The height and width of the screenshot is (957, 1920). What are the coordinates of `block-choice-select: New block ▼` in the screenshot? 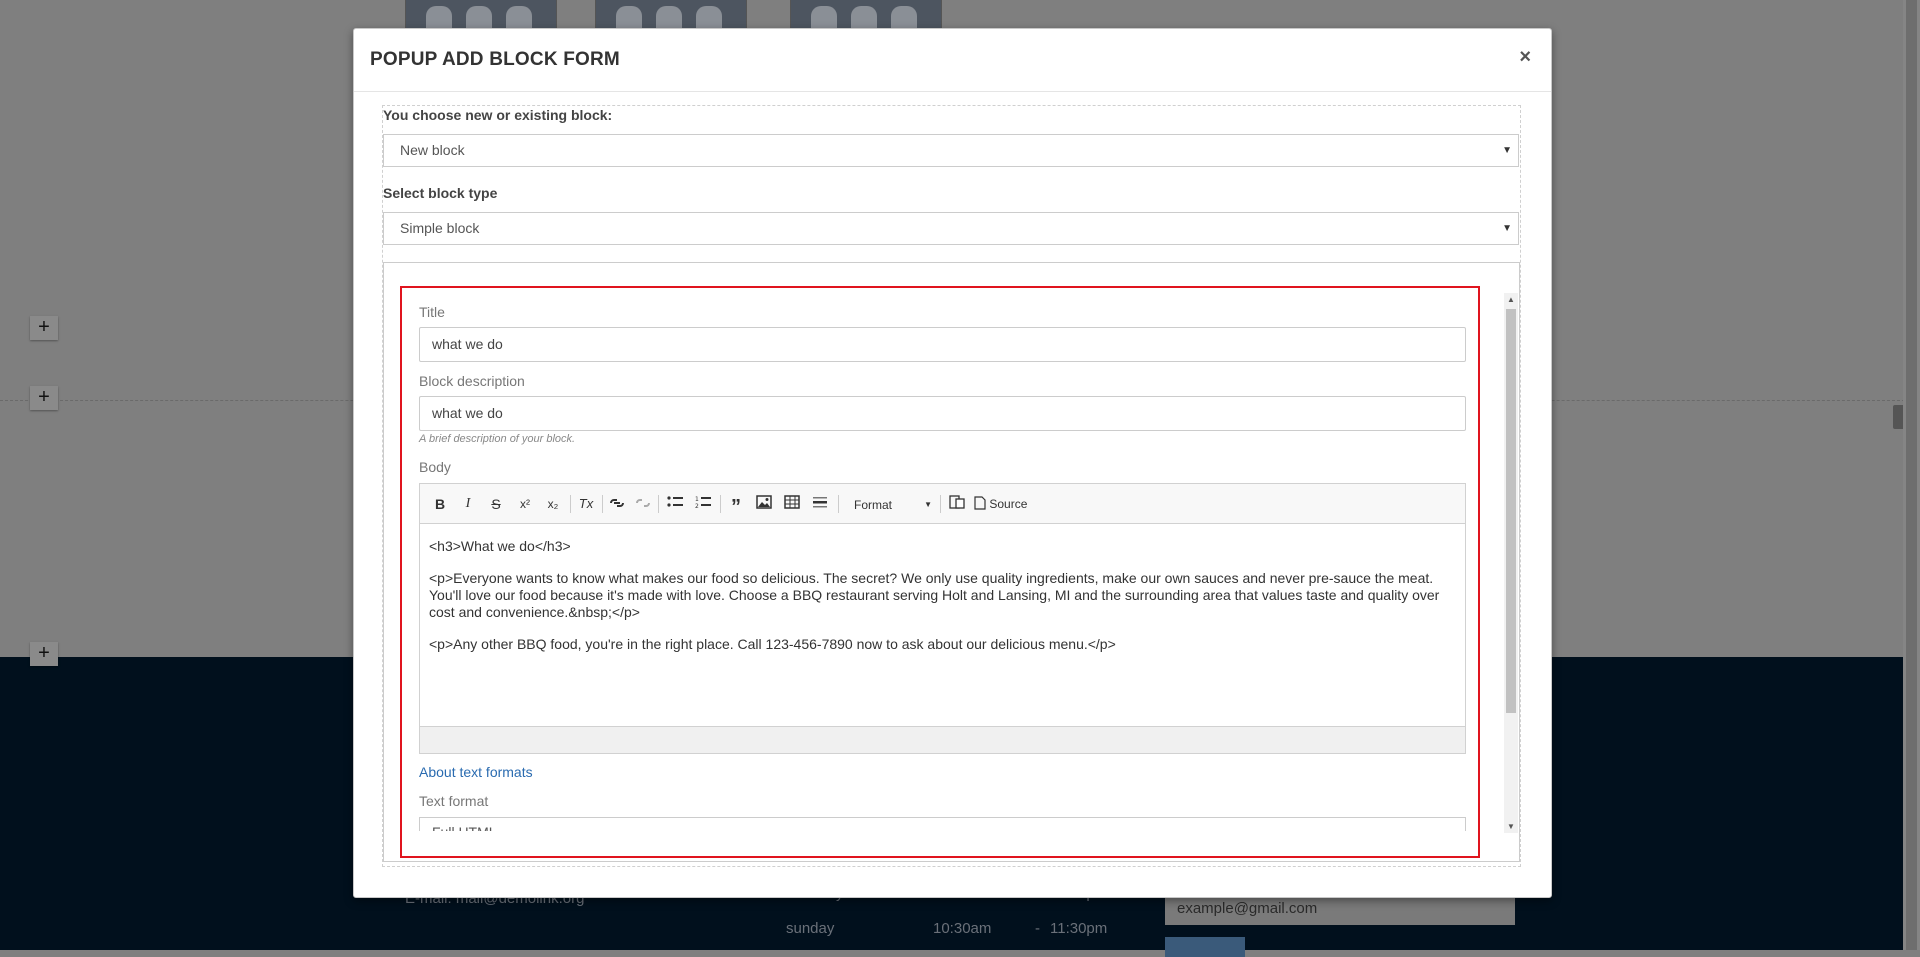 It's located at (951, 150).